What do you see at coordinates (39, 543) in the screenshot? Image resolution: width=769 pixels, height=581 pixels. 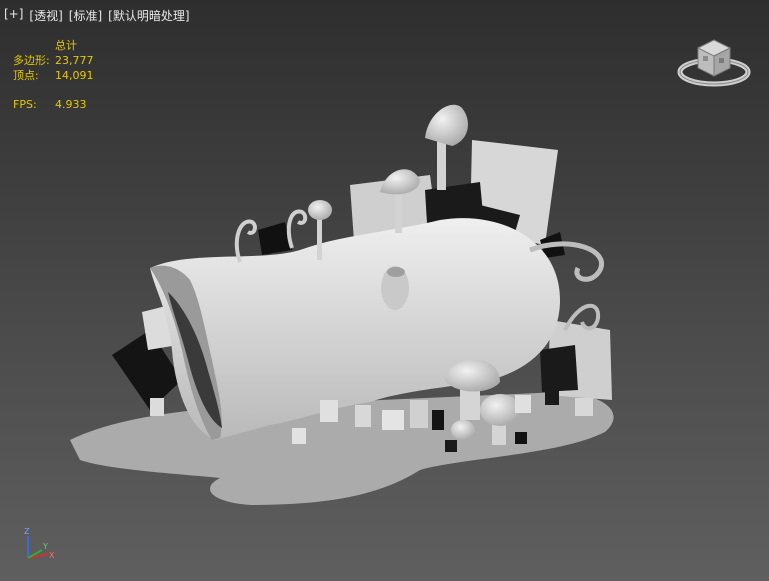 I see `axis-tripod-icon: Z X Y` at bounding box center [39, 543].